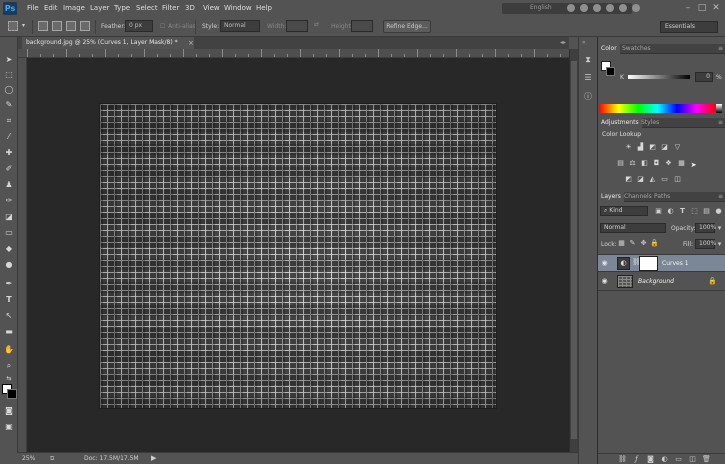  What do you see at coordinates (650, 123) in the screenshot?
I see `tab-styles: Styles` at bounding box center [650, 123].